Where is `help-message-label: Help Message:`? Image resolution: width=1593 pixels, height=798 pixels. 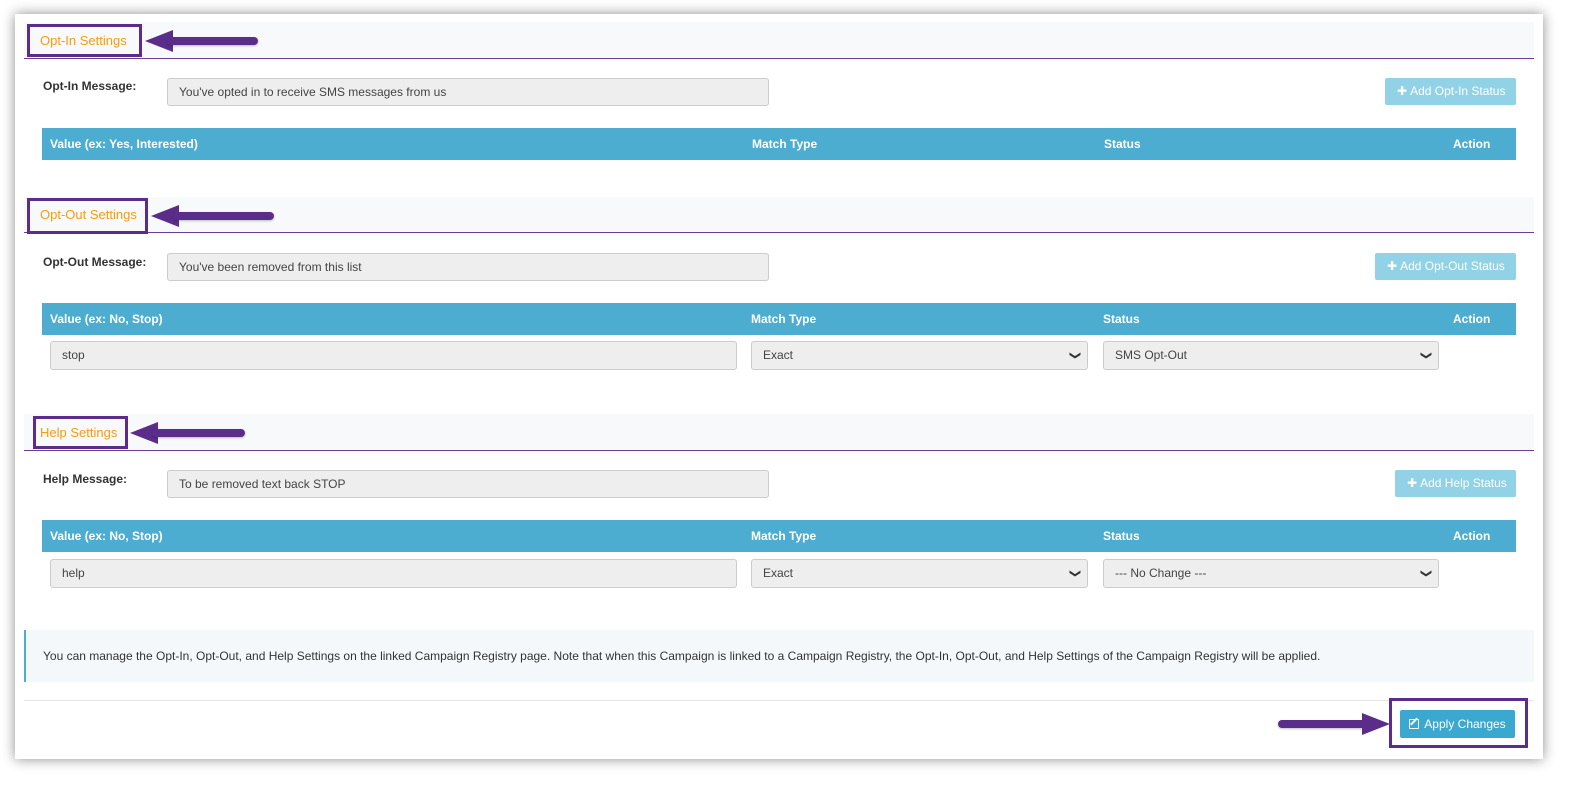 help-message-label: Help Message: is located at coordinates (85, 479).